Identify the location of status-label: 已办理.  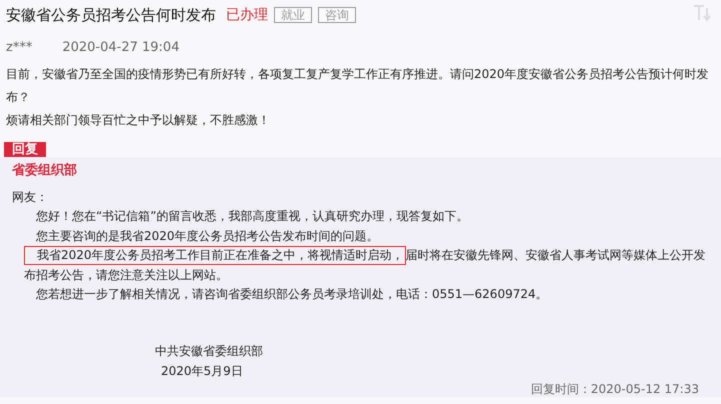
(247, 15).